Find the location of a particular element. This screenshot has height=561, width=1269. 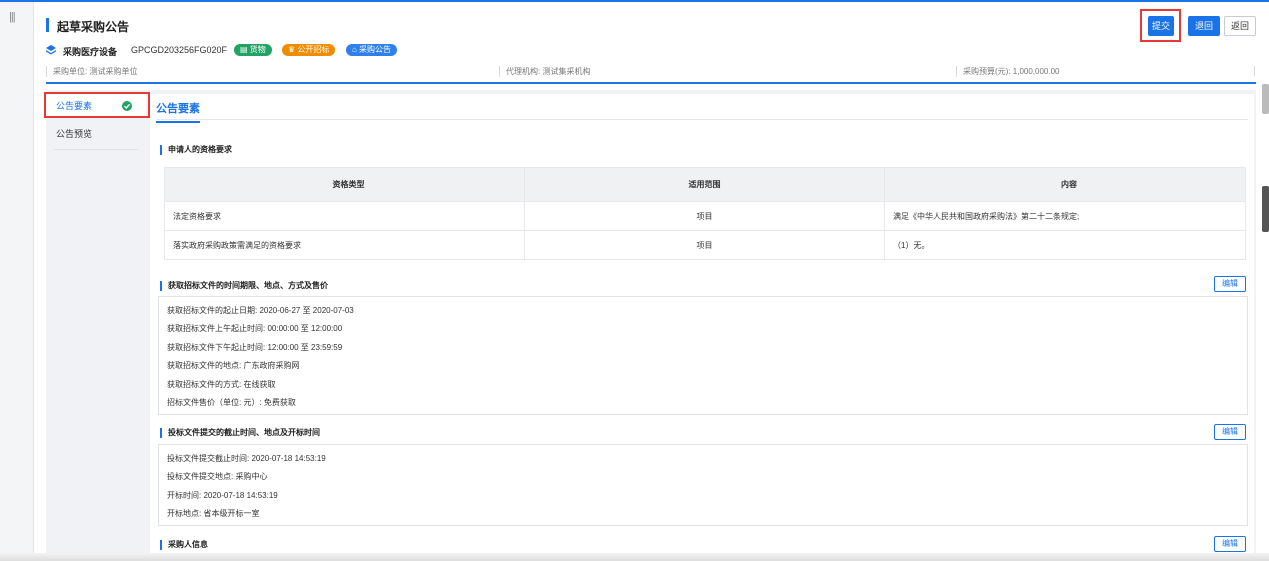

reject-button: 退回 is located at coordinates (1204, 26).